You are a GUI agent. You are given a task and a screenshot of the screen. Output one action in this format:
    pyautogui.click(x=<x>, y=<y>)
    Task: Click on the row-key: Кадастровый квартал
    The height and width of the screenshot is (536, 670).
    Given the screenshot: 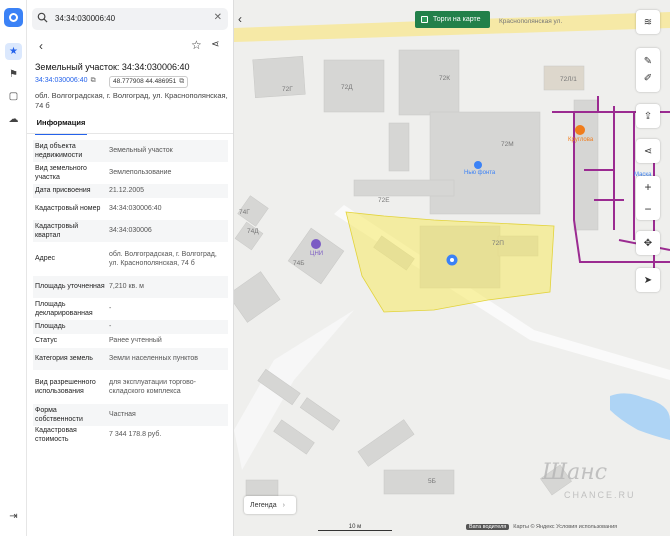 What is the action you would take?
    pyautogui.click(x=57, y=231)
    